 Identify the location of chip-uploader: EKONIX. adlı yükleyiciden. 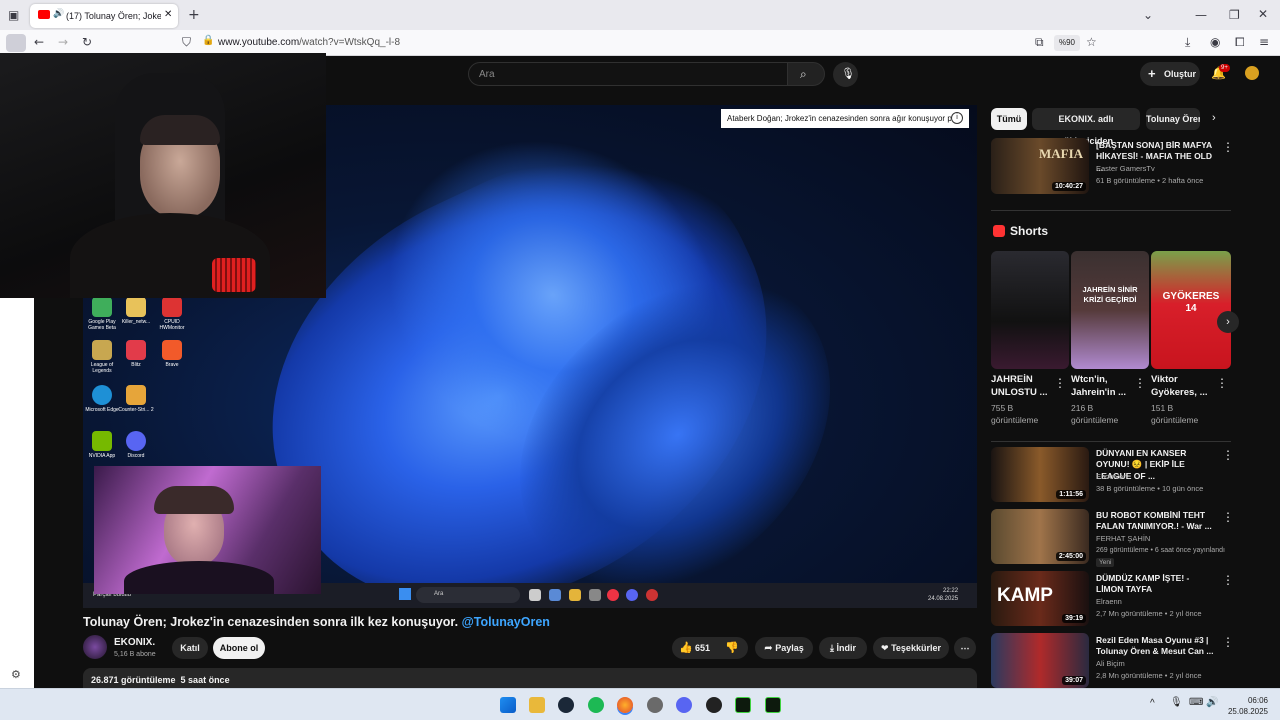
(1086, 127).